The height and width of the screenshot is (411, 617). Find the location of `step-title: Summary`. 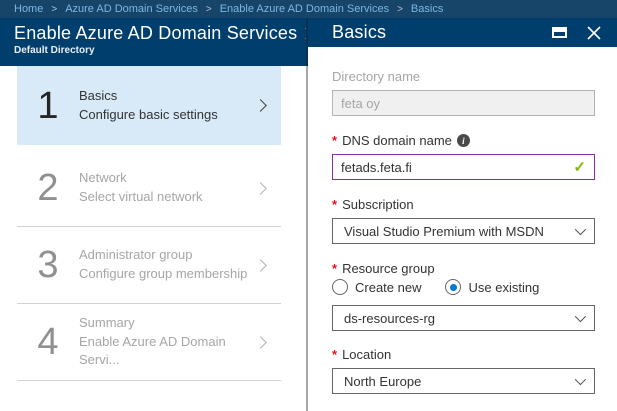

step-title: Summary is located at coordinates (107, 322).